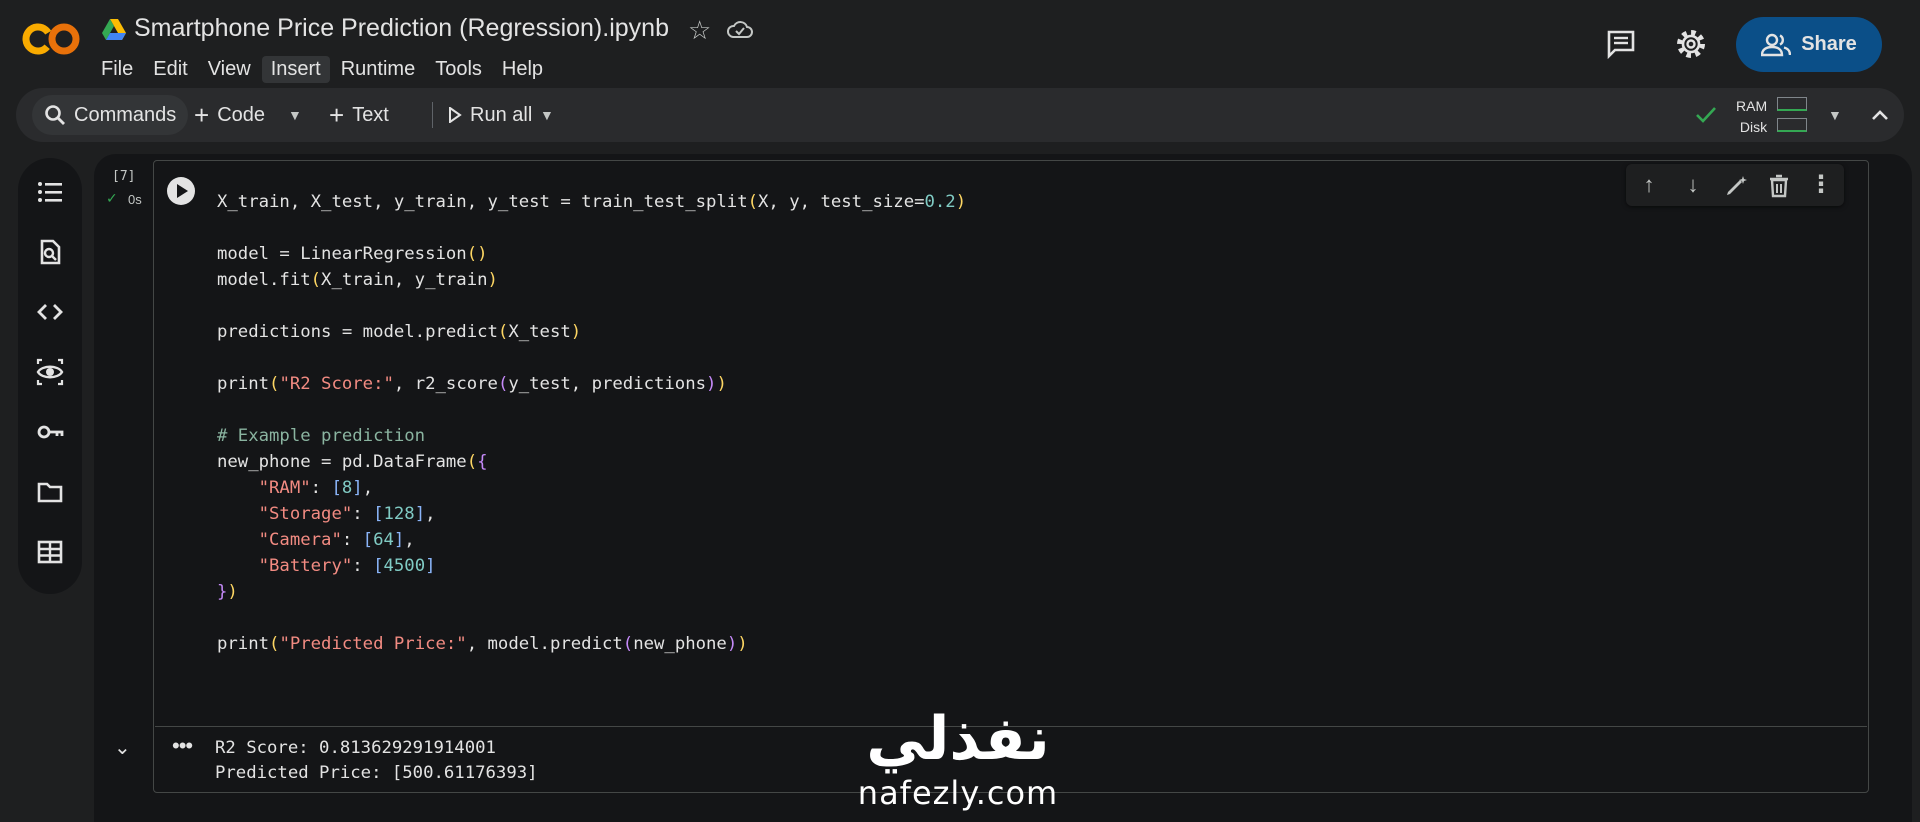 The image size is (1920, 822). What do you see at coordinates (399, 332) in the screenshot?
I see `code-line: predictions = model.predict(X_test)` at bounding box center [399, 332].